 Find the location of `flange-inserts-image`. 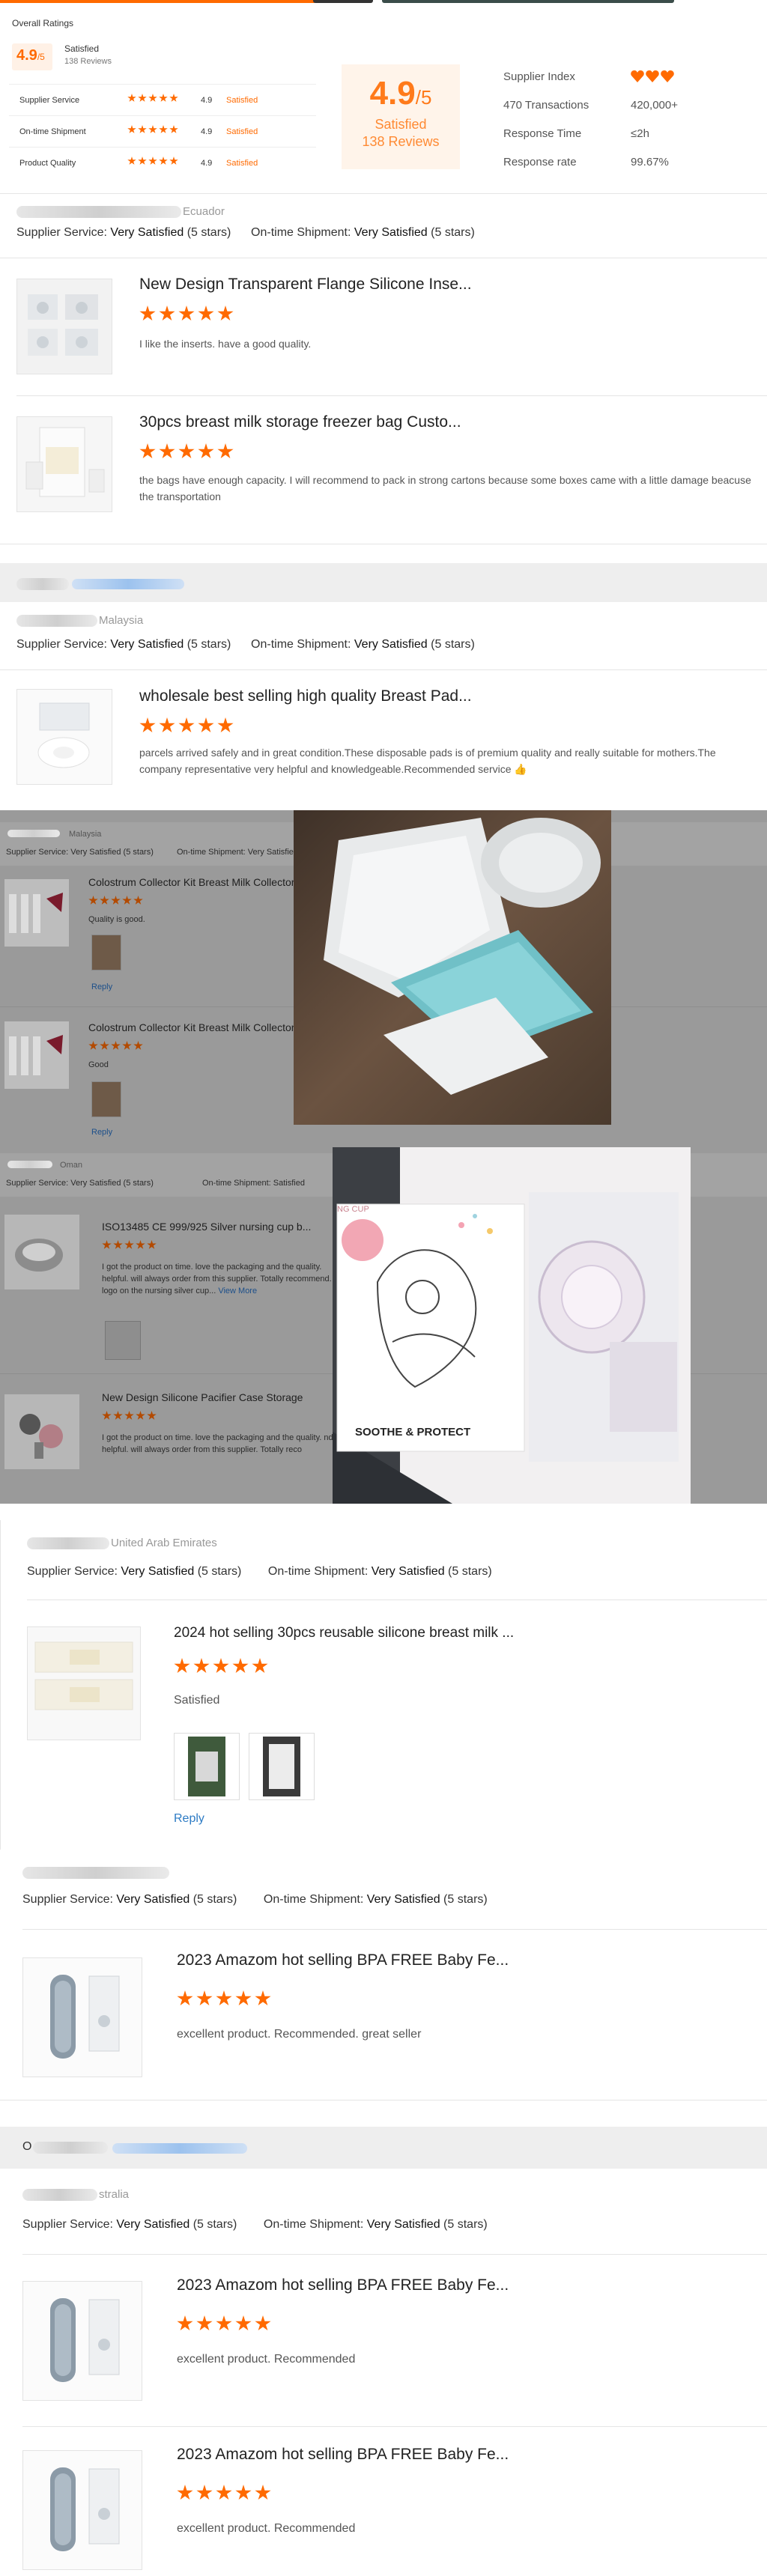

flange-inserts-image is located at coordinates (64, 326).